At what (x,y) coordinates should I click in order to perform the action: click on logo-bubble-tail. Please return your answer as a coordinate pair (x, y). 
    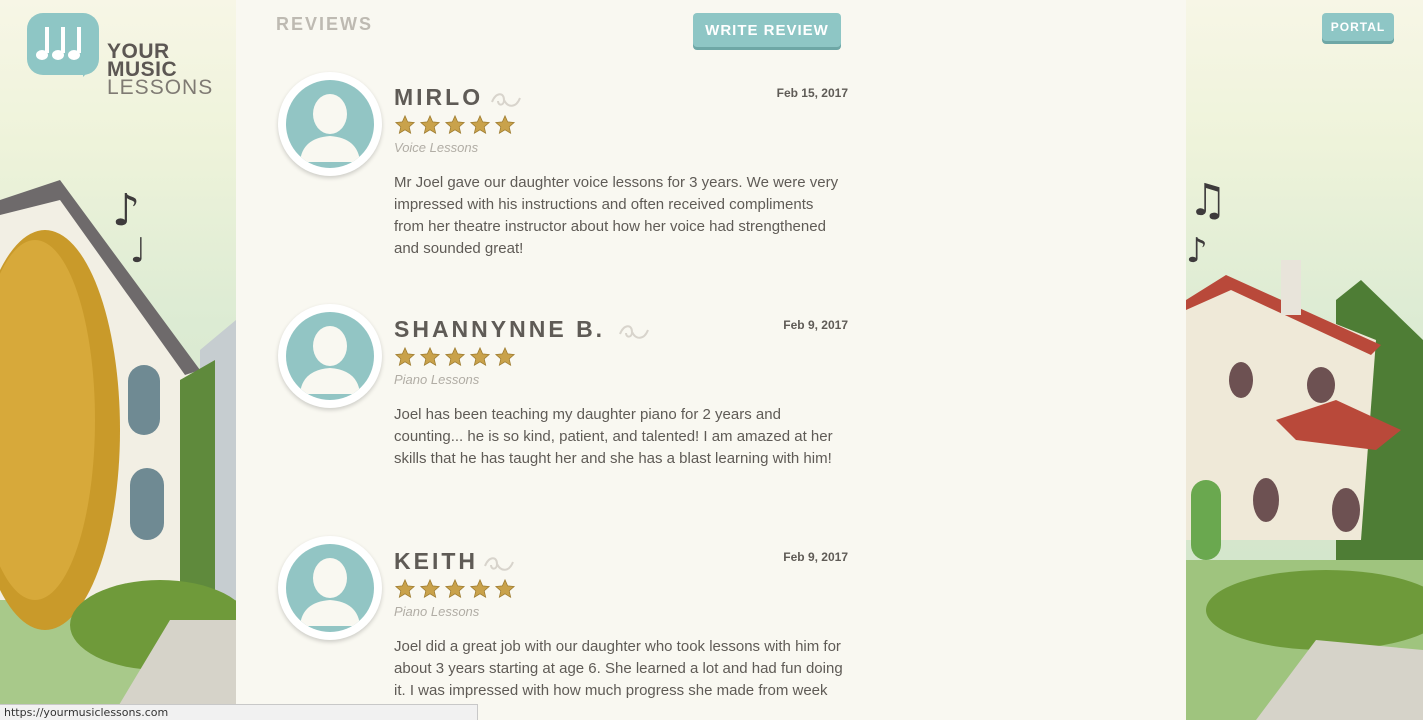
    Looking at the image, I should click on (90, 70).